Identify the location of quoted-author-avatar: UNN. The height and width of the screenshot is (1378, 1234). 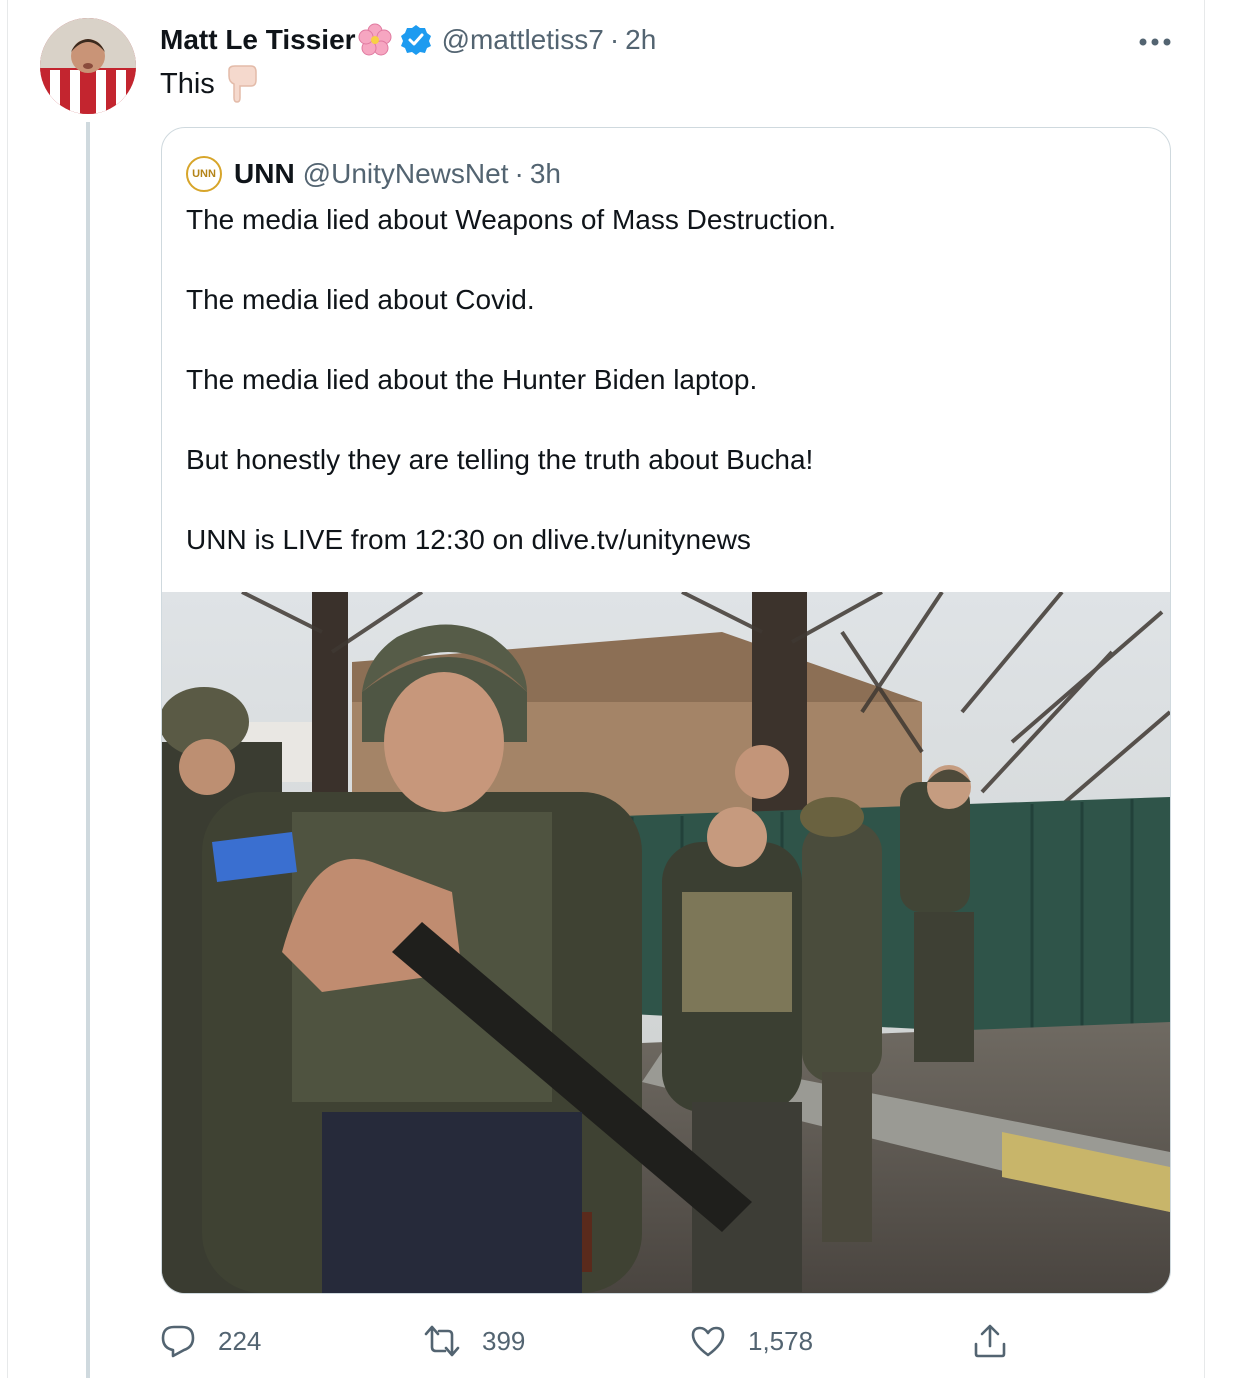
(204, 174).